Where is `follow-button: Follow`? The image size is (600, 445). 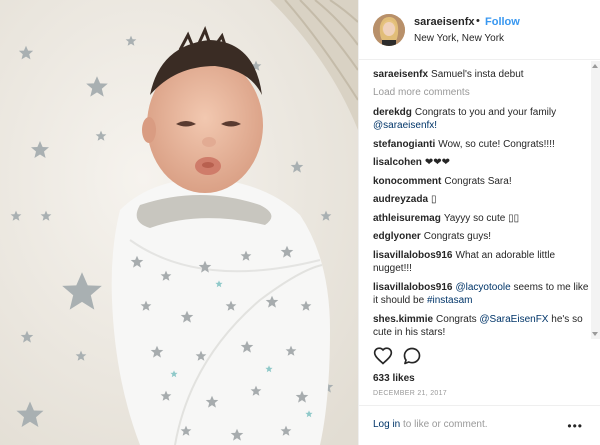
follow-button: Follow is located at coordinates (502, 22).